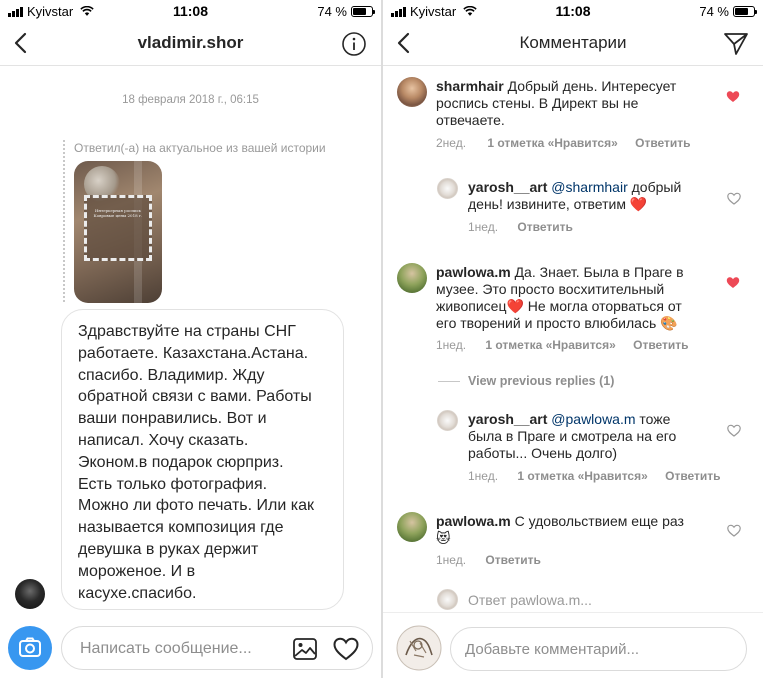 This screenshot has width=763, height=678. I want to click on sender-avatar, so click(30, 594).